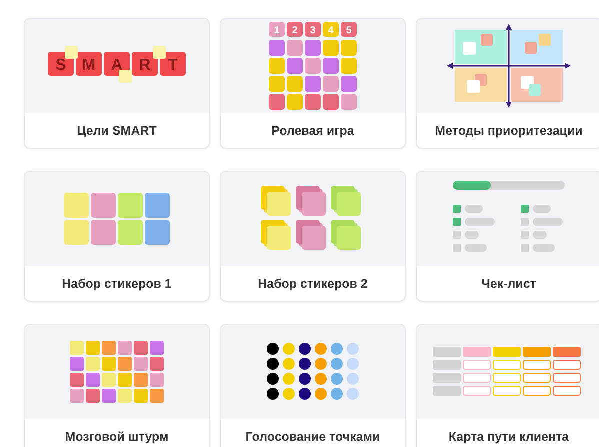 This screenshot has height=447, width=599. What do you see at coordinates (117, 236) in the screenshot?
I see `template-card: Набор стикеров 1` at bounding box center [117, 236].